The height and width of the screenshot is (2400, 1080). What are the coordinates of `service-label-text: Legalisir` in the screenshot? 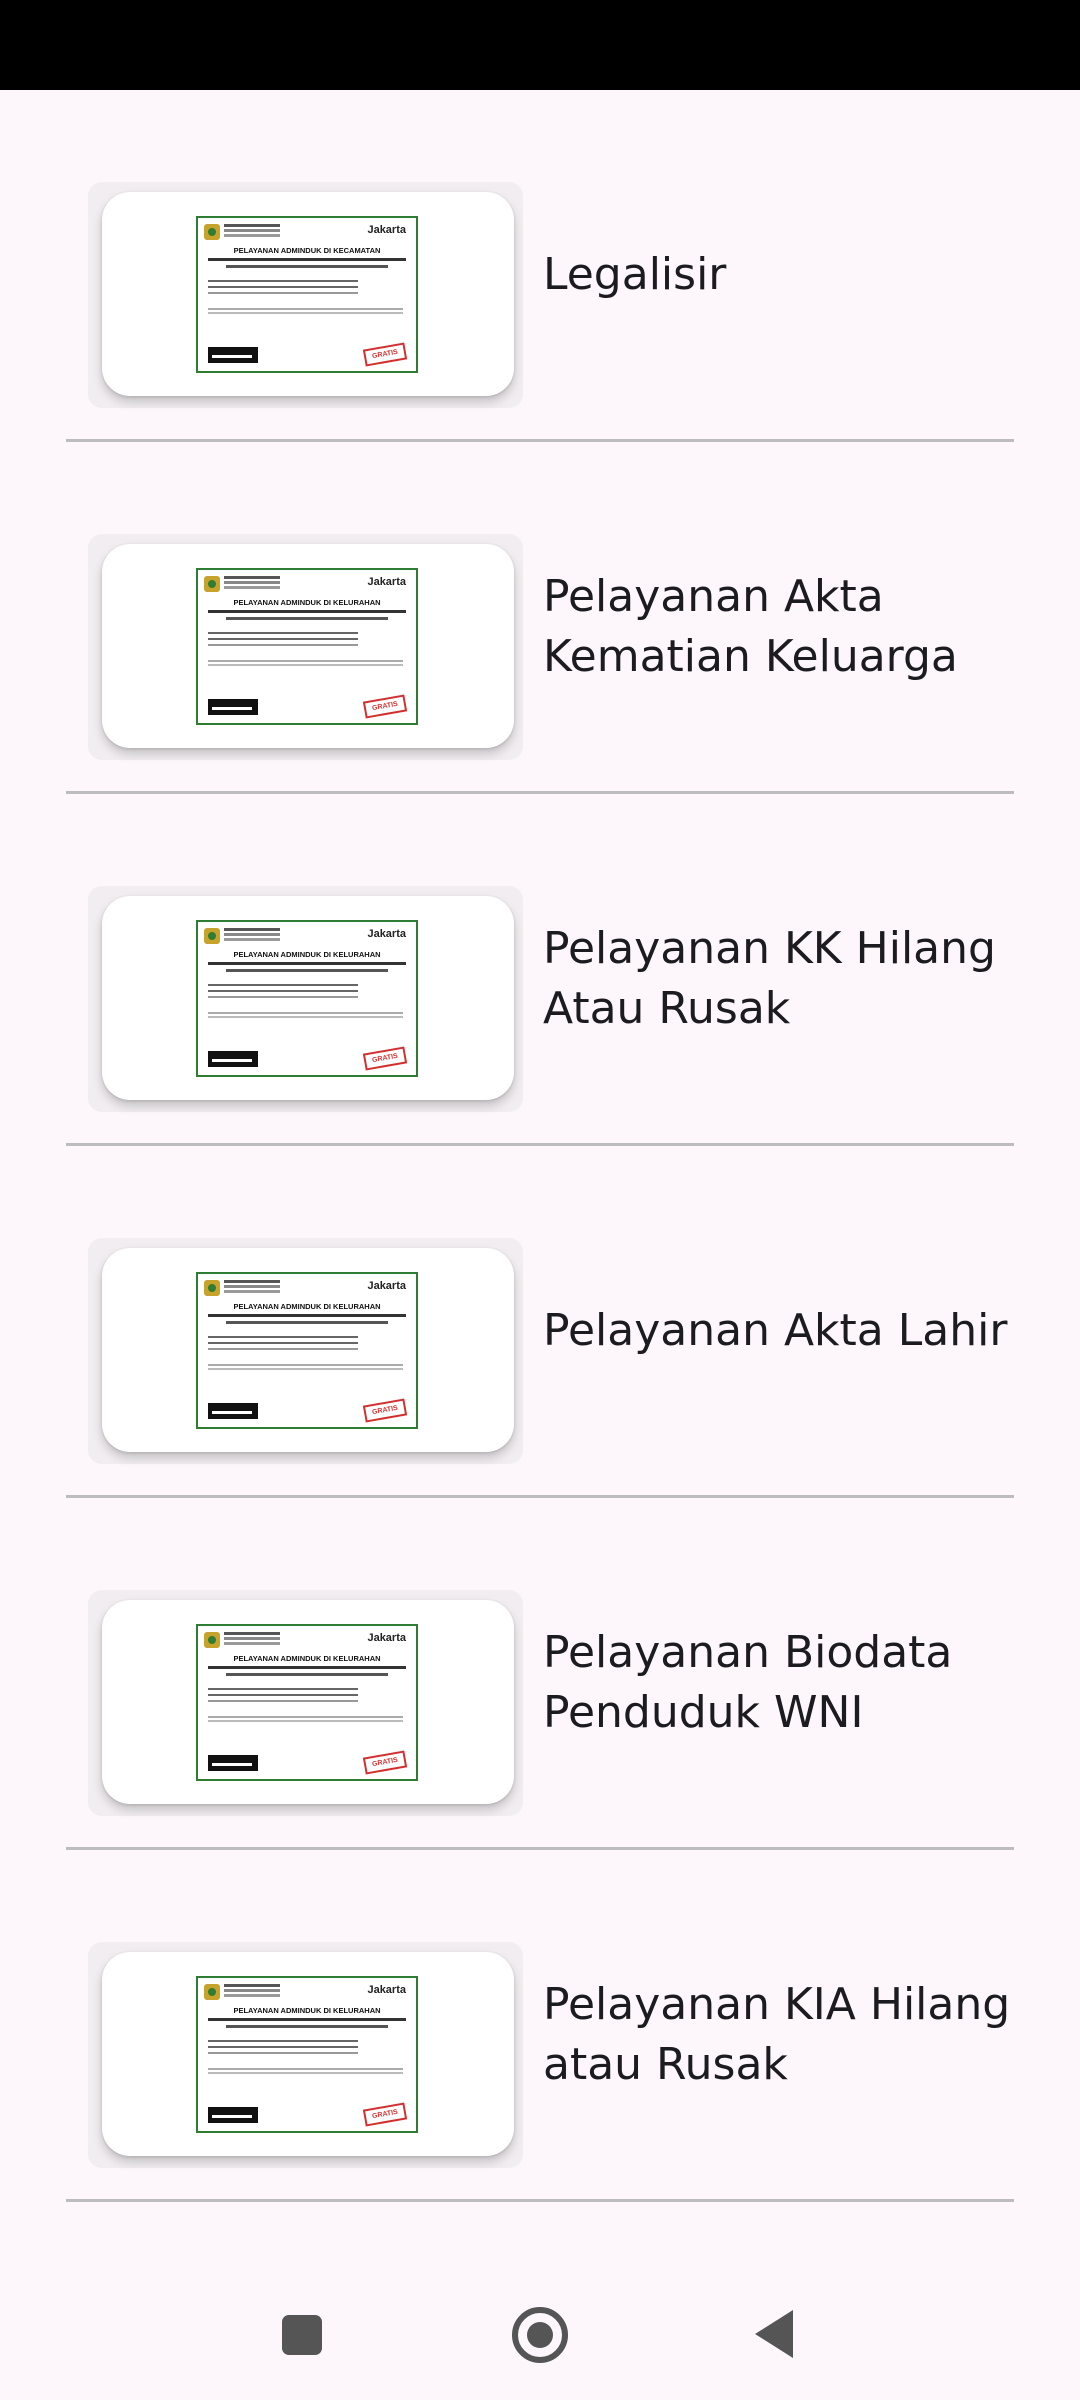 It's located at (635, 274).